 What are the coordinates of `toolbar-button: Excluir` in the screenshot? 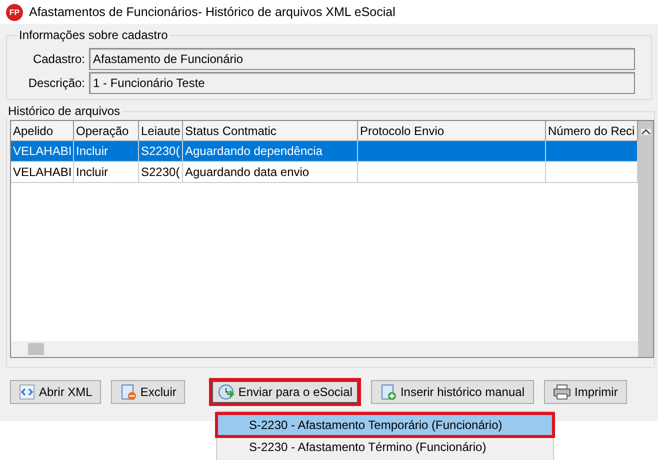 It's located at (148, 392).